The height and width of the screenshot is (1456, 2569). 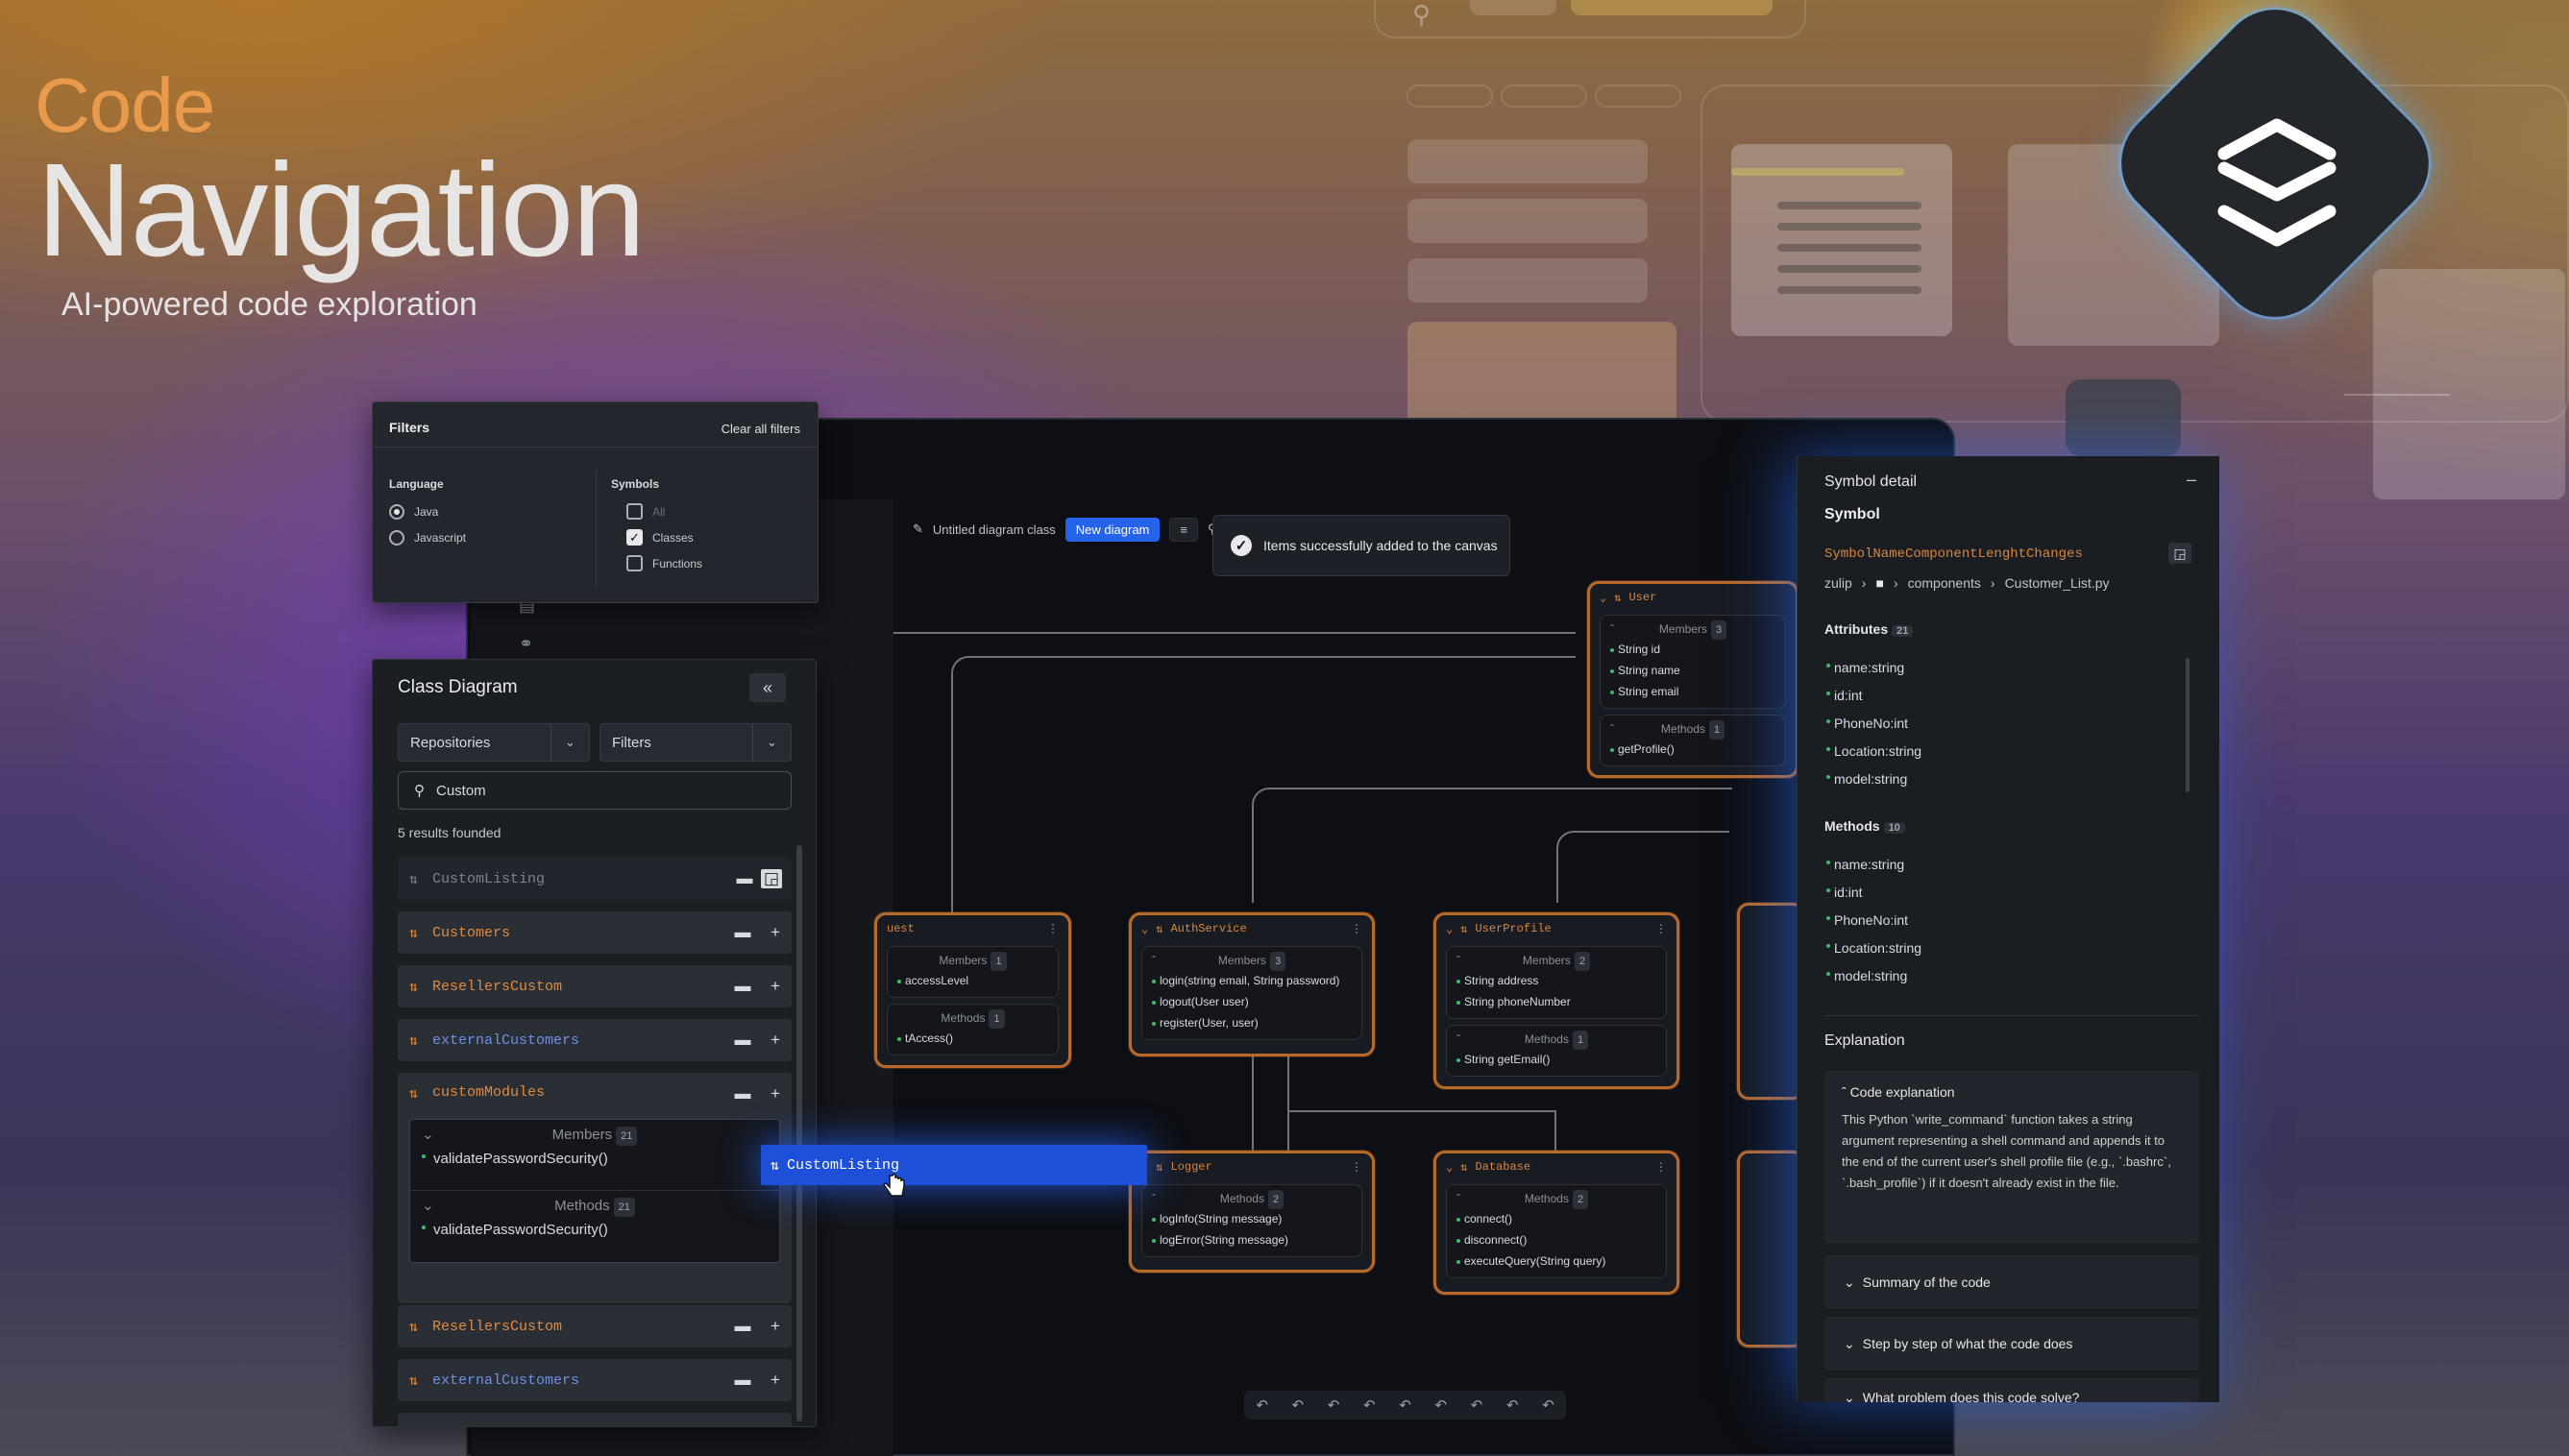 I want to click on pencil-icon: ✎, so click(x=918, y=529).